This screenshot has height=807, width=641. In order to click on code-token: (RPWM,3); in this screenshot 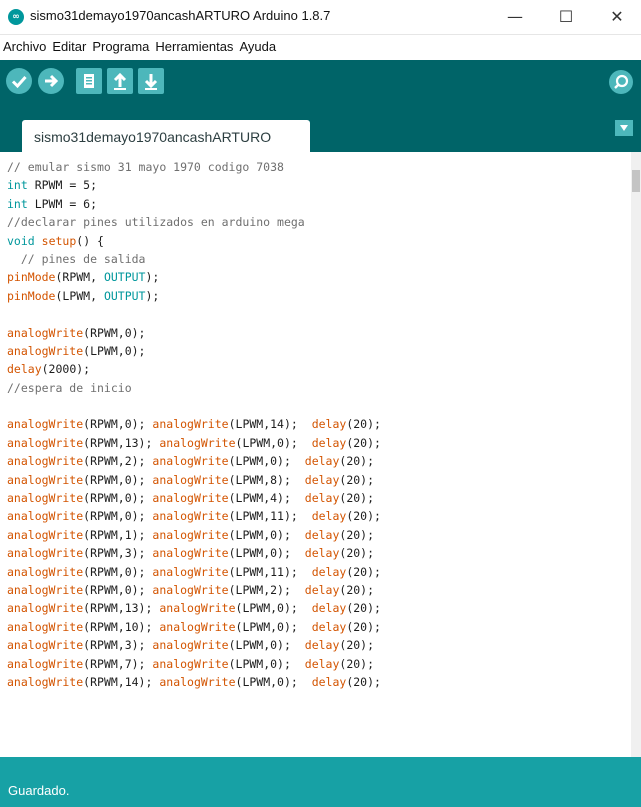, I will do `click(118, 553)`.